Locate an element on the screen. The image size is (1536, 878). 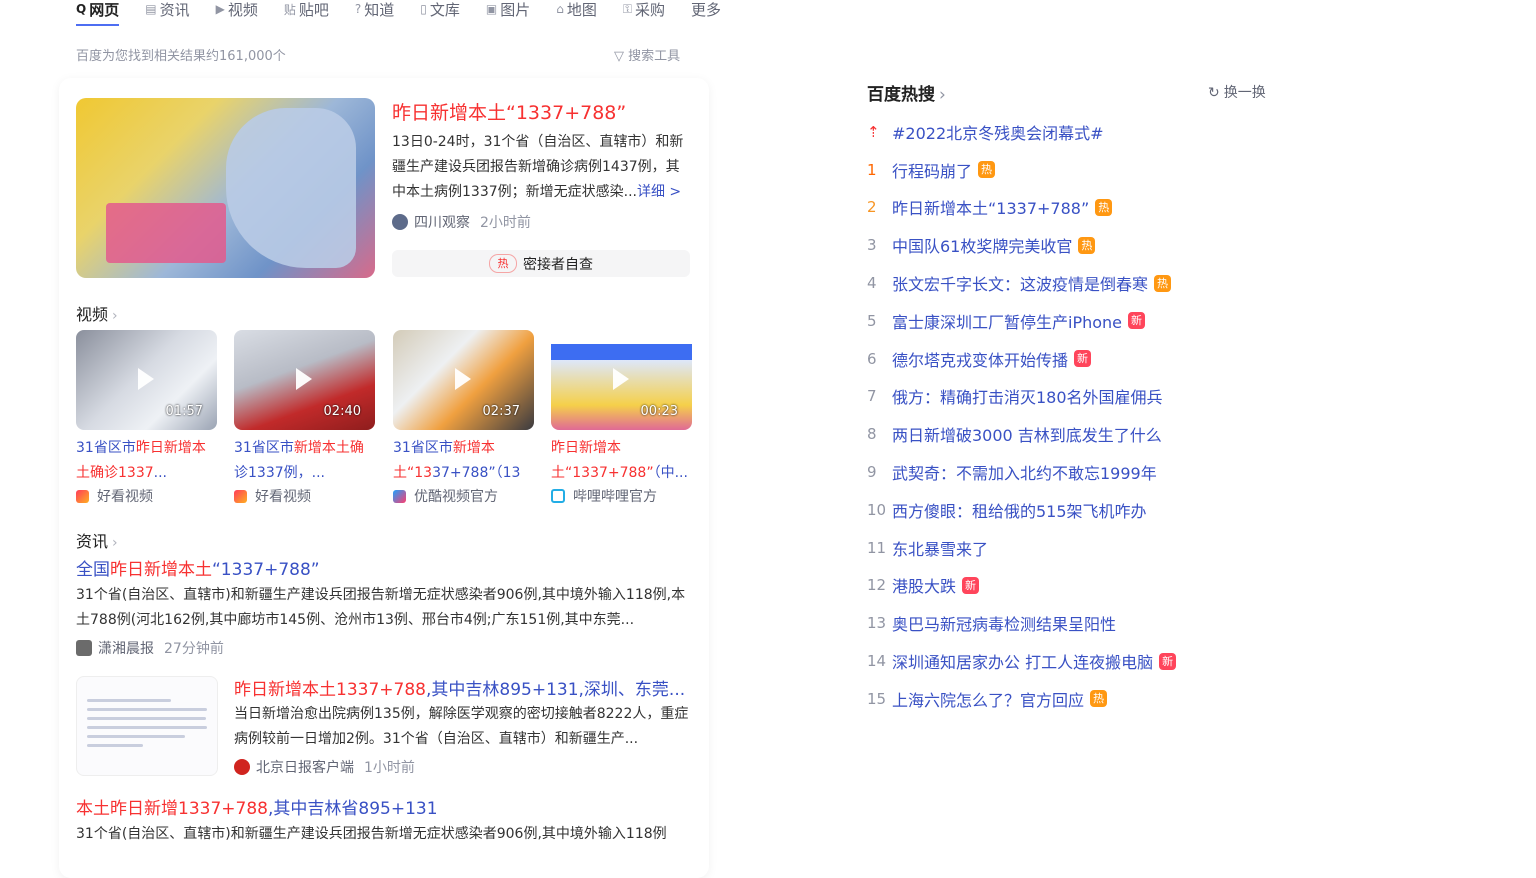
tab-images: ▣ 图片 is located at coordinates (507, 9).